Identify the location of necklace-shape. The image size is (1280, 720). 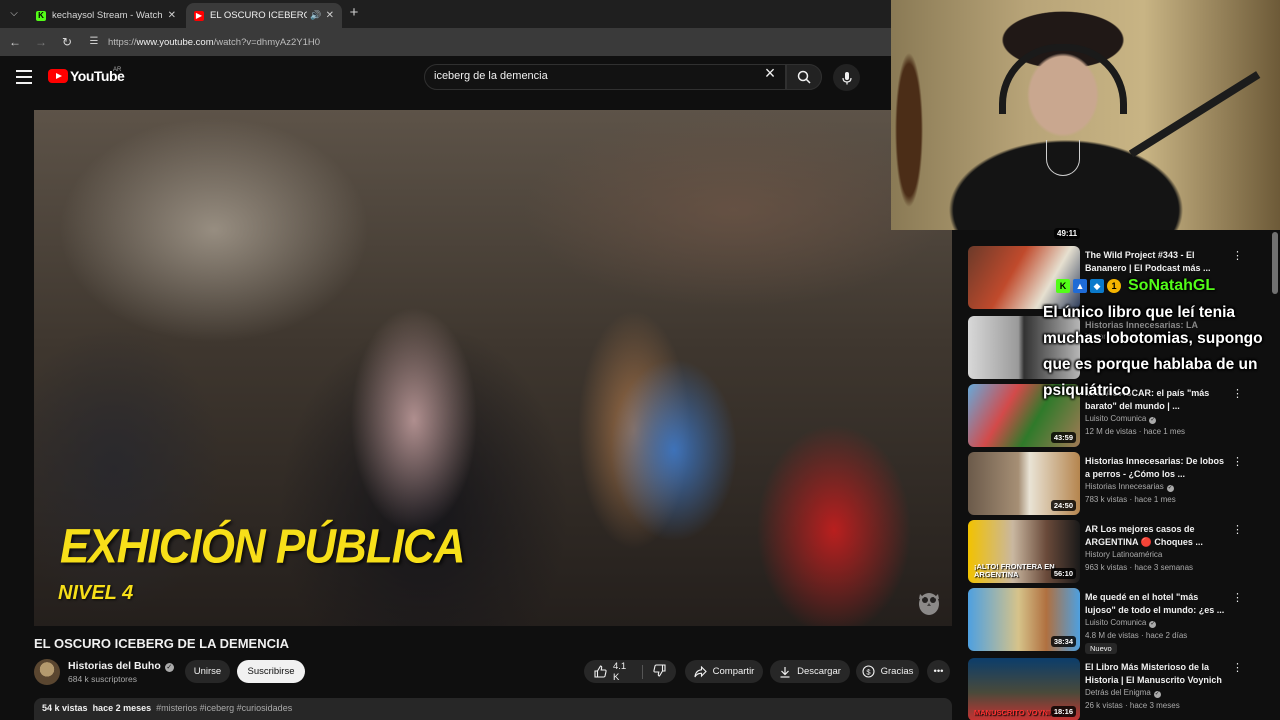
(1063, 158).